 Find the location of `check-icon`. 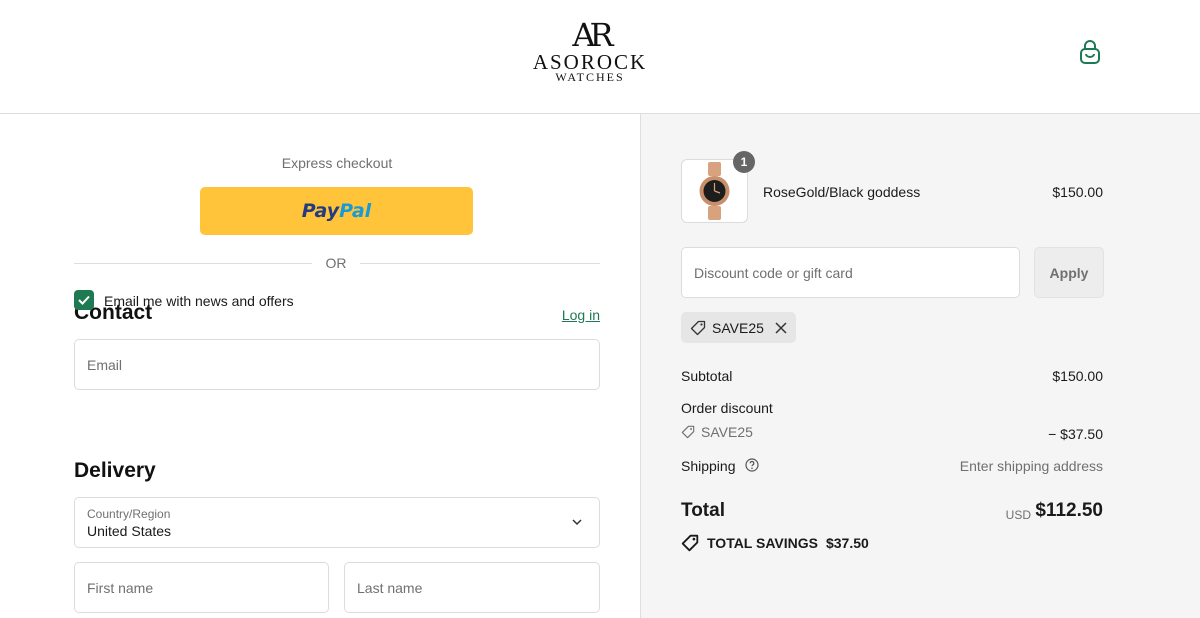

check-icon is located at coordinates (84, 300).